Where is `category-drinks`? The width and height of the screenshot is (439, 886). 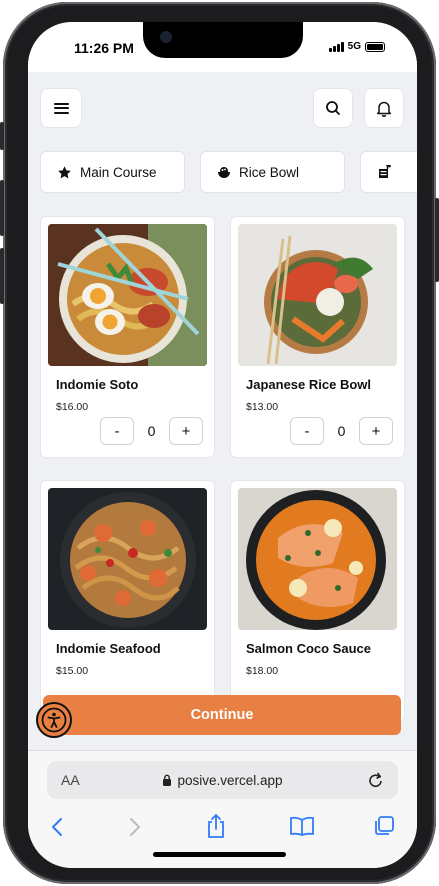
category-drinks is located at coordinates (388, 172).